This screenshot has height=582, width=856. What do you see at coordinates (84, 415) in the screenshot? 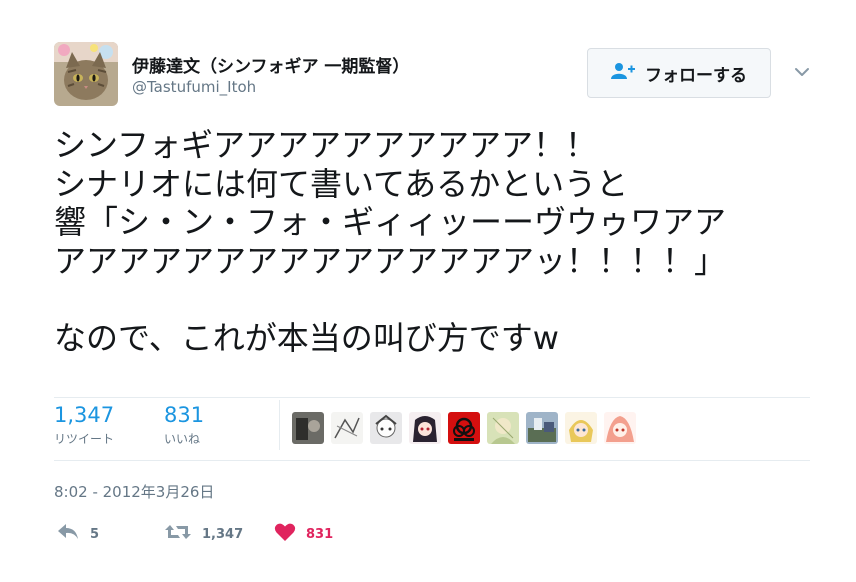
I see `retweet-count: 1,347` at bounding box center [84, 415].